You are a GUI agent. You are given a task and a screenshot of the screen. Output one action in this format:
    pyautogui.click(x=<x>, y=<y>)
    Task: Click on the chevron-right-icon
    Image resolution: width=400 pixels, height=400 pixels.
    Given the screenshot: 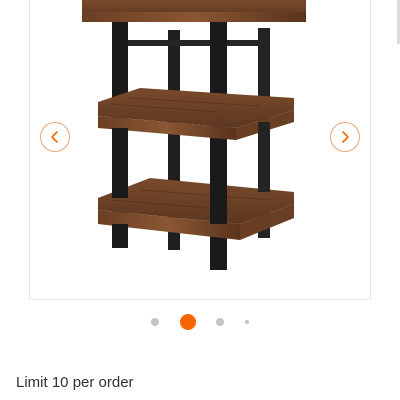 What is the action you would take?
    pyautogui.click(x=345, y=137)
    